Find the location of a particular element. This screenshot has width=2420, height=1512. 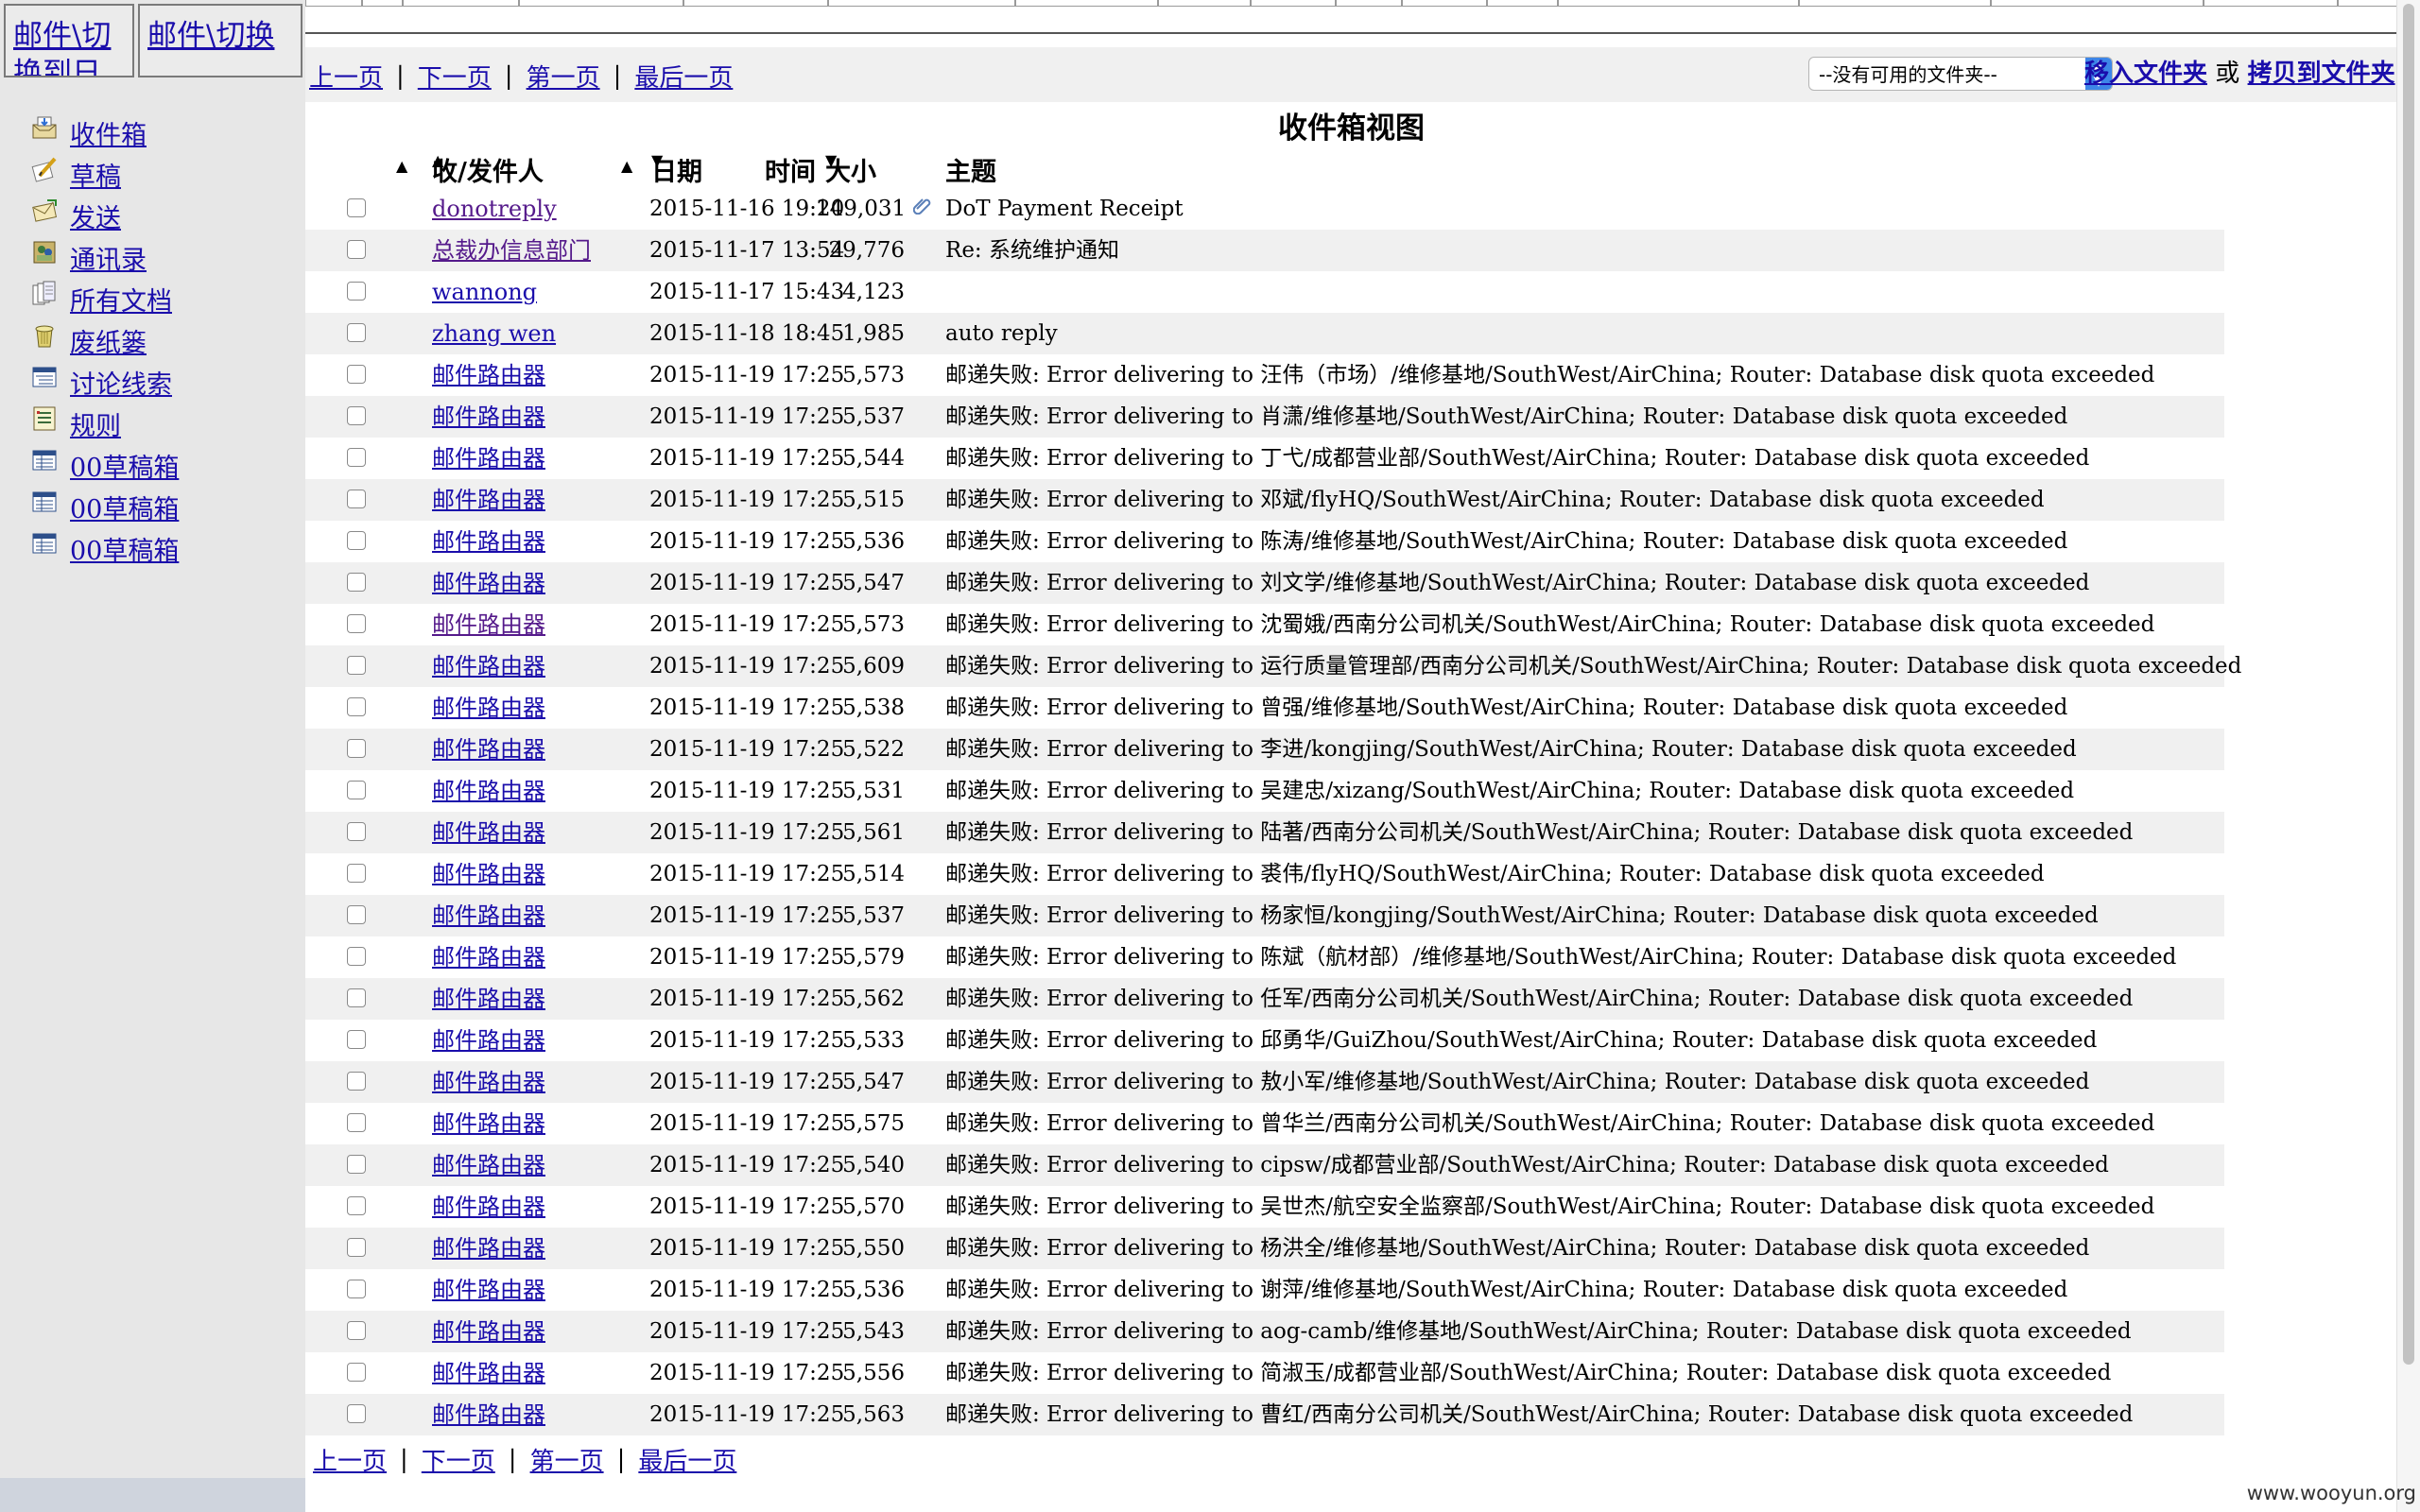

message-row: wannong 2015-11-17 15:43 4,123 is located at coordinates (1264, 292).